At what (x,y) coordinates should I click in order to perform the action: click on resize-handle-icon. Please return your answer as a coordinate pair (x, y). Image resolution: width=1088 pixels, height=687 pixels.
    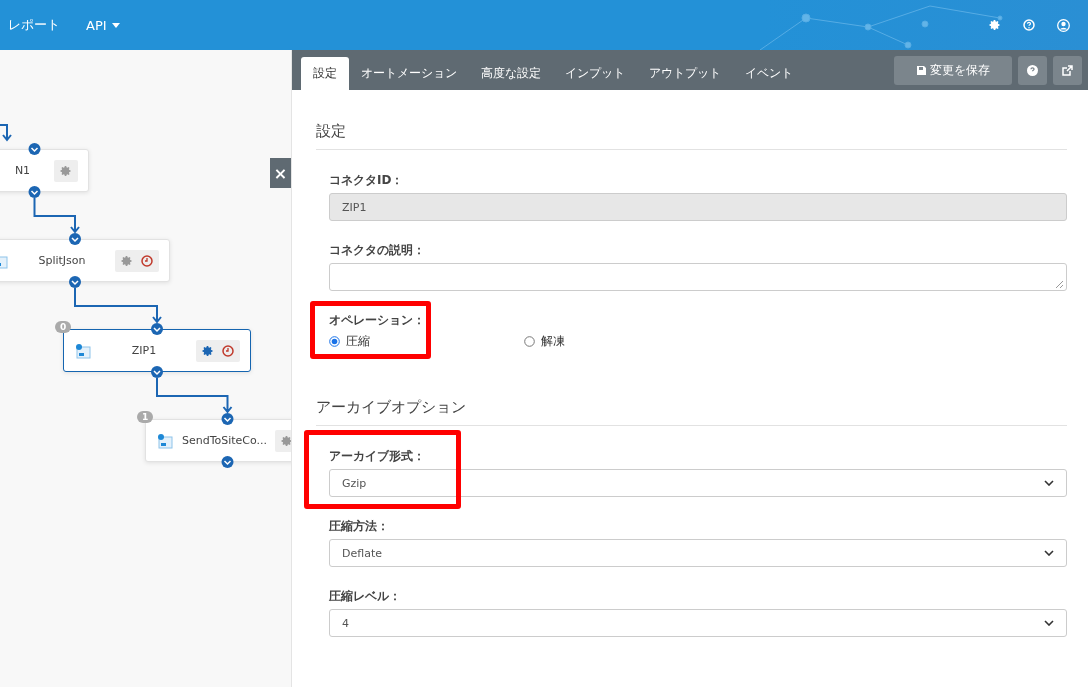
    Looking at the image, I should click on (1059, 284).